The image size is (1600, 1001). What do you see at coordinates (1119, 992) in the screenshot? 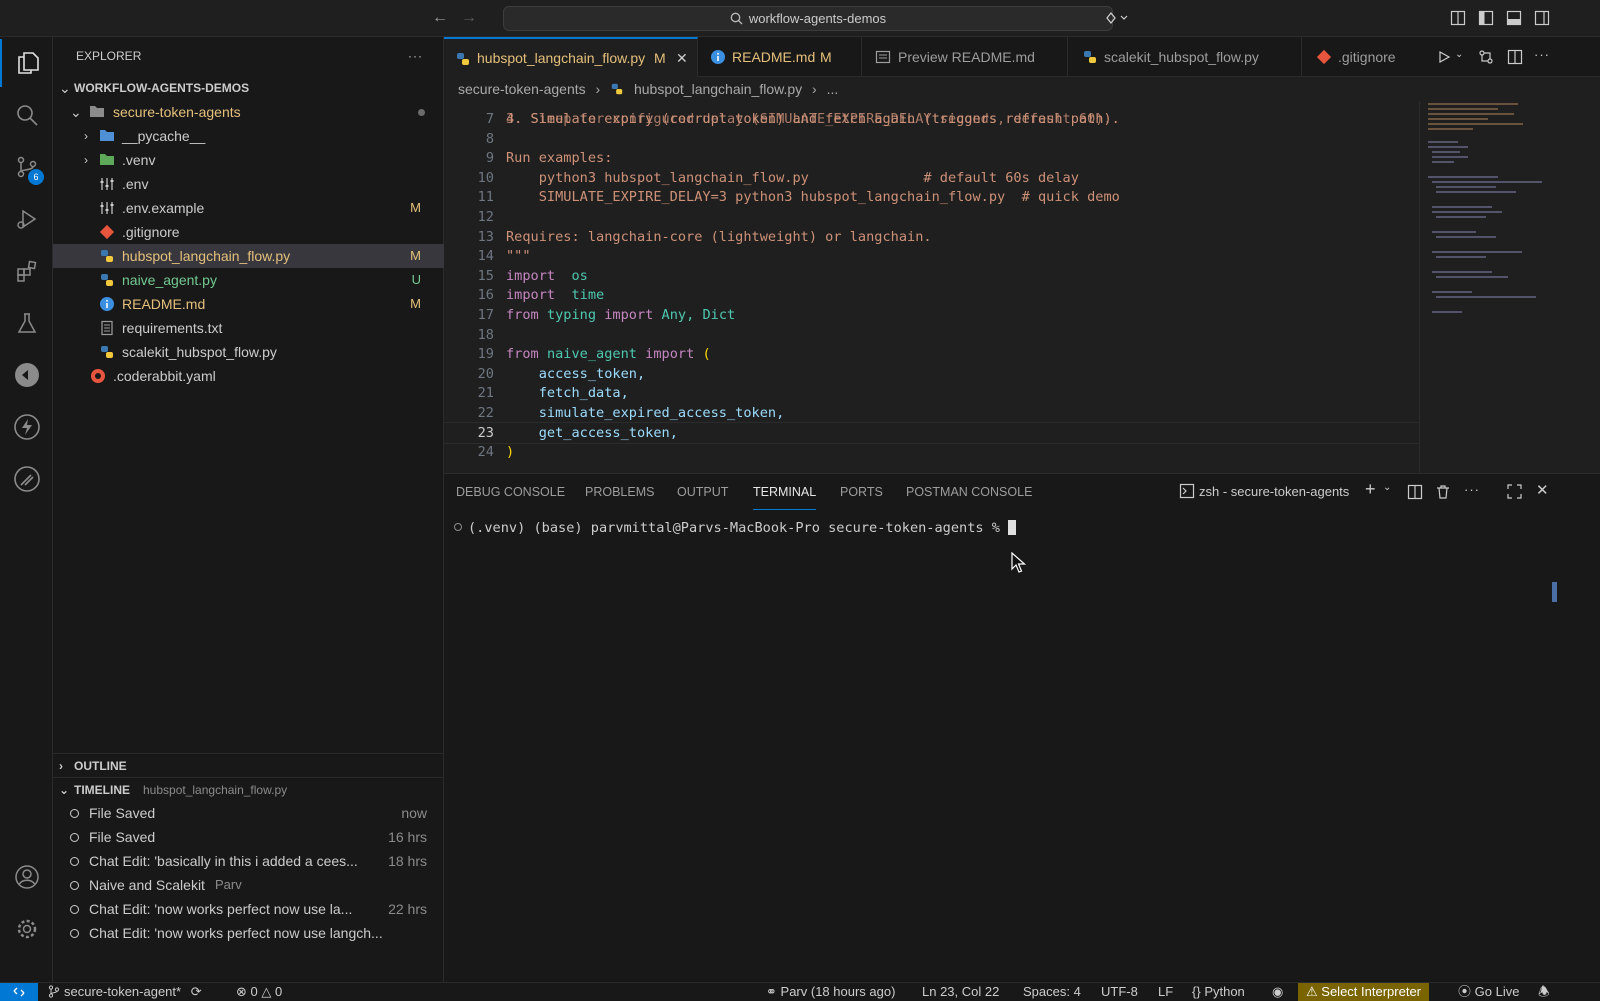
I see `encoding-status: UTF-8` at bounding box center [1119, 992].